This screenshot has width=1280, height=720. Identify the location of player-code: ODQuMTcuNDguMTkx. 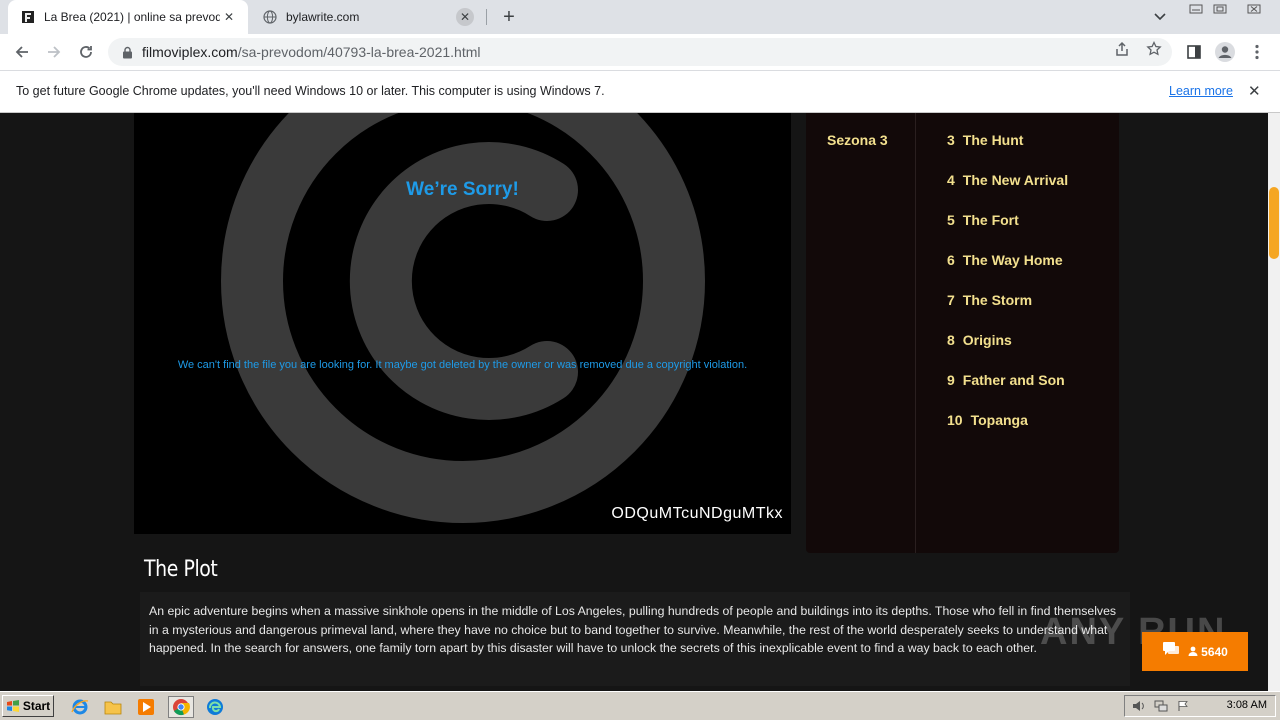
(697, 513).